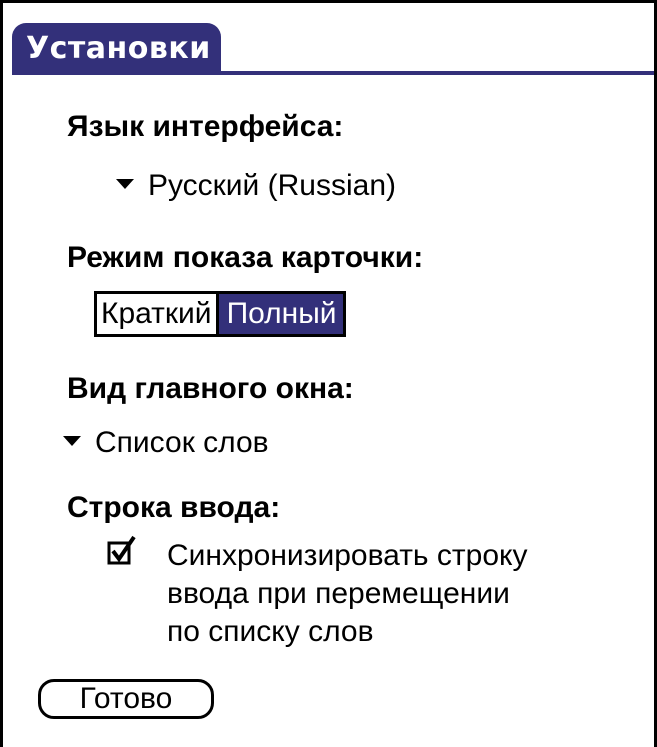 This screenshot has width=657, height=747. I want to click on card-mode-brief-option: Краткий, so click(156, 314).